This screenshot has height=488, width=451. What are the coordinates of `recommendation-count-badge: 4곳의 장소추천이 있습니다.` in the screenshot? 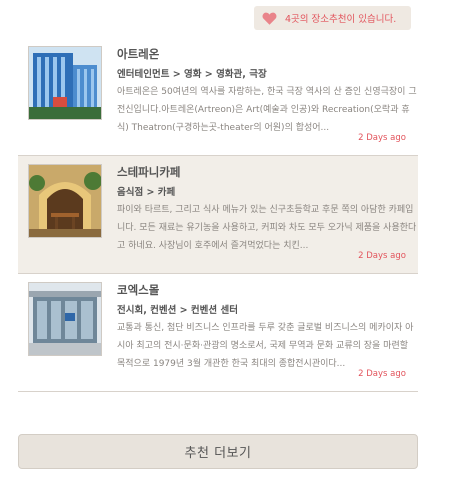 It's located at (332, 18).